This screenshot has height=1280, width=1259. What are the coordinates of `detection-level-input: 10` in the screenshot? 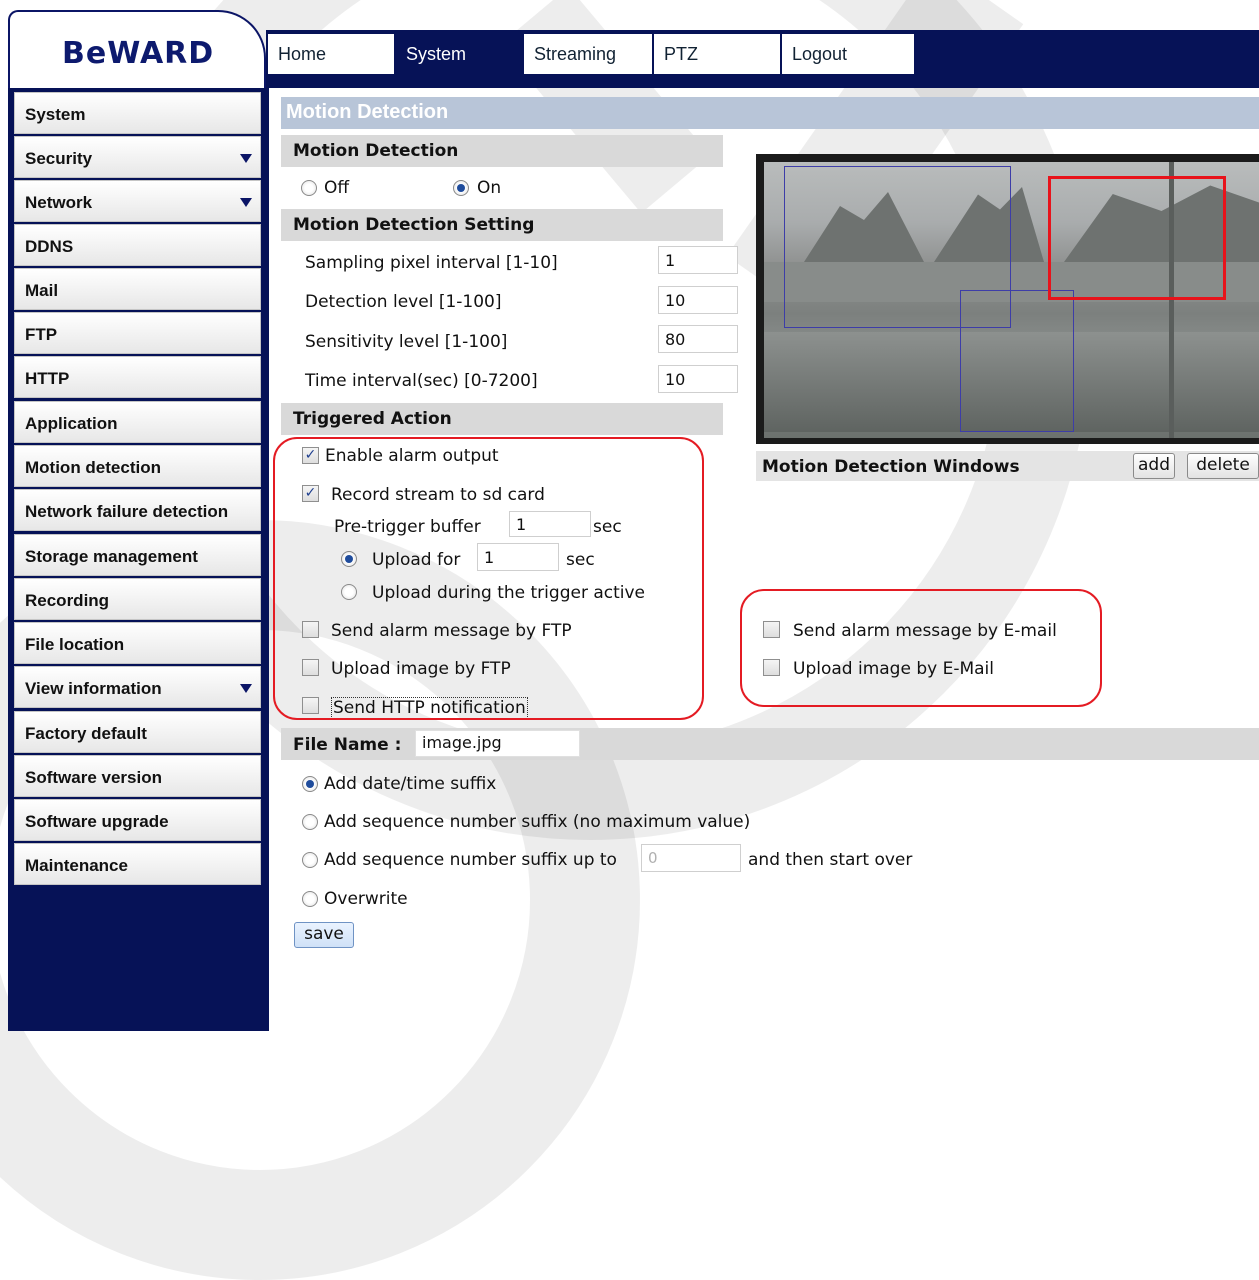 It's located at (698, 300).